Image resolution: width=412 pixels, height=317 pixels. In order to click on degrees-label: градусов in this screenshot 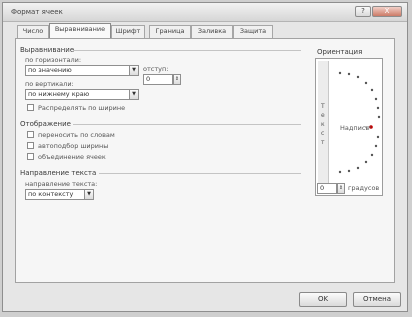, I will do `click(364, 188)`.